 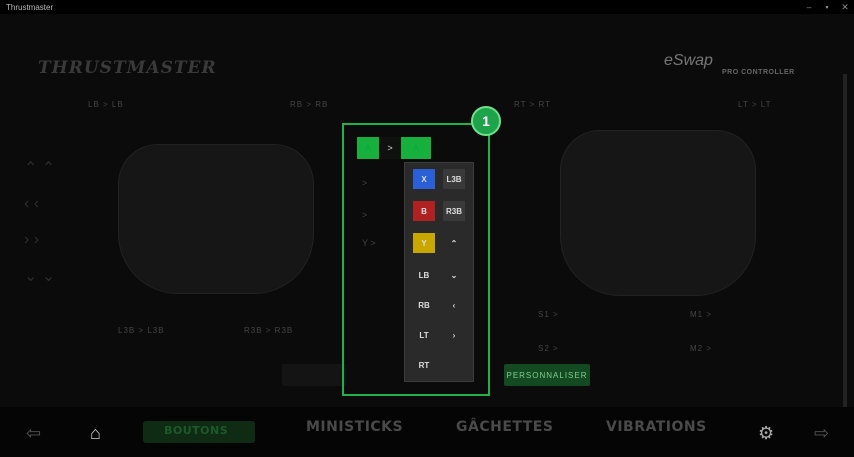 I want to click on close-button: ✕, so click(x=845, y=7).